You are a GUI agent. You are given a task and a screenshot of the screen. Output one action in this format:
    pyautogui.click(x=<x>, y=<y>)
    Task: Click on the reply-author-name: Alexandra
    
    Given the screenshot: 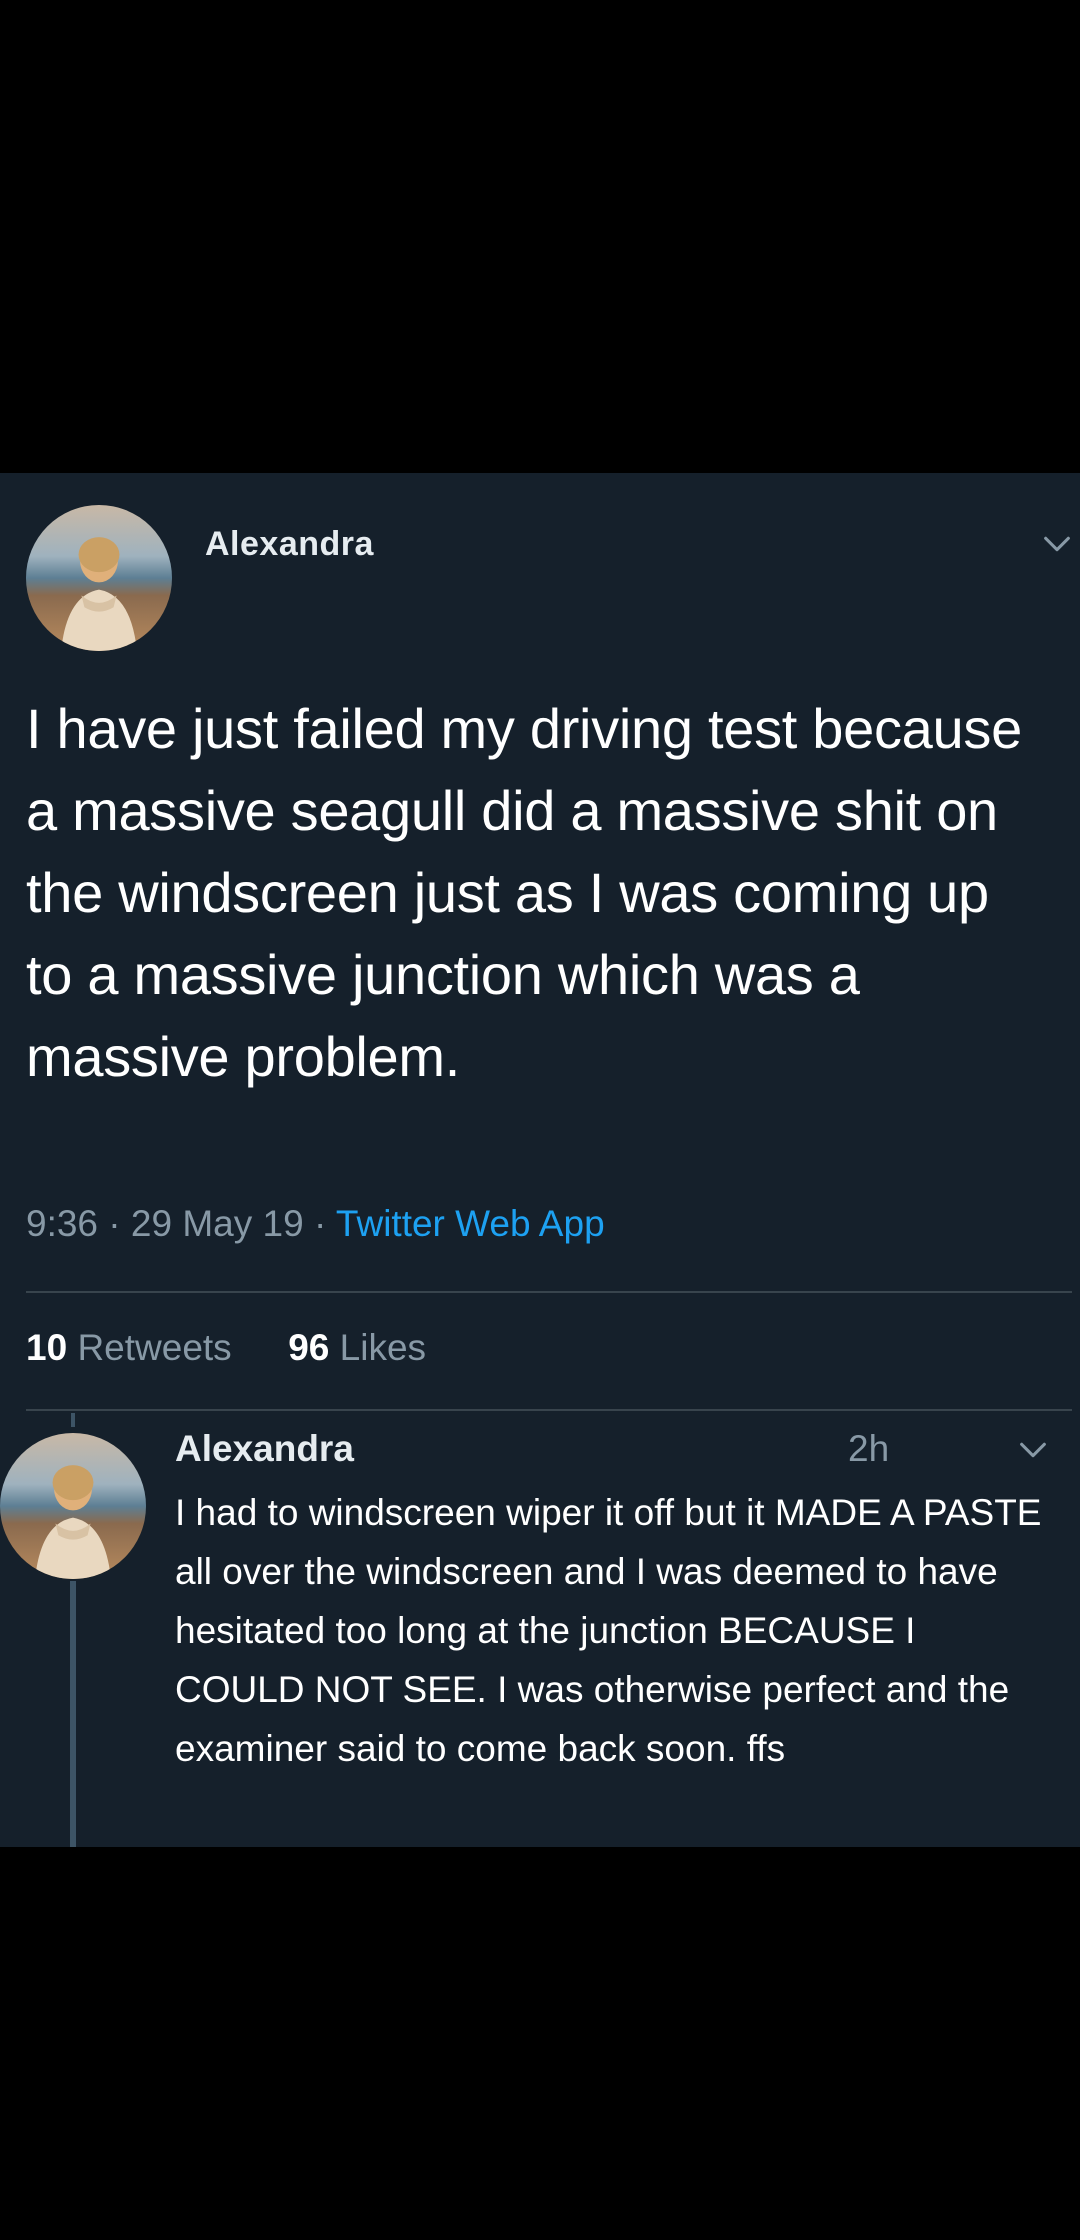 What is the action you would take?
    pyautogui.click(x=264, y=1449)
    